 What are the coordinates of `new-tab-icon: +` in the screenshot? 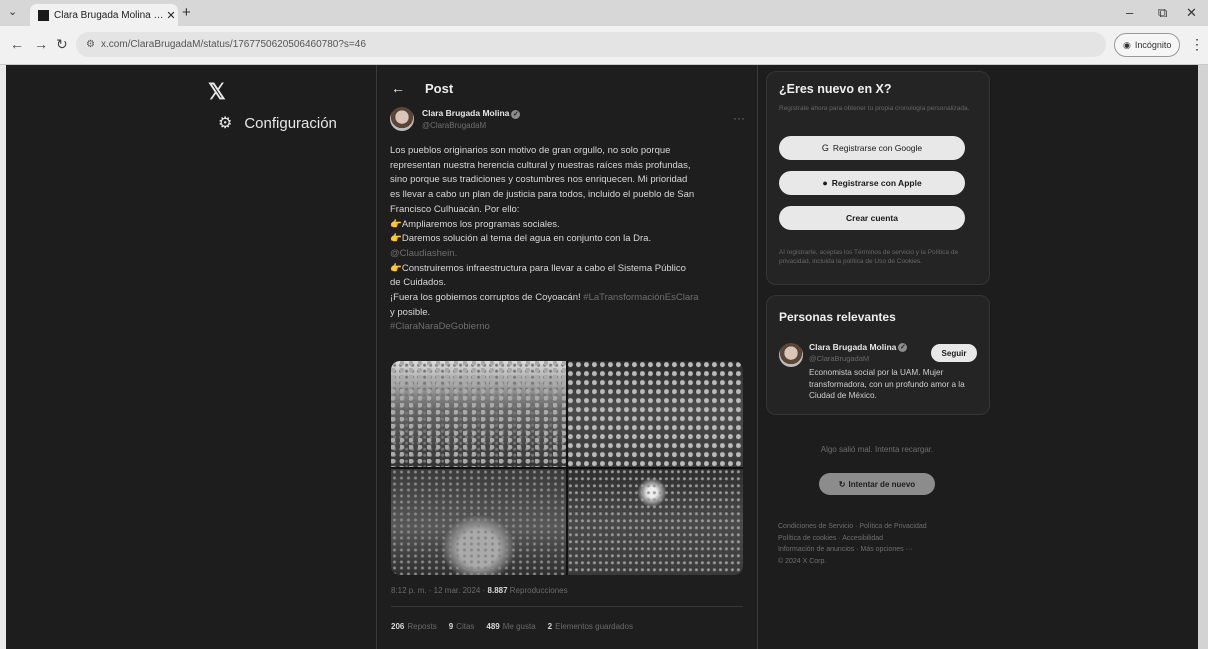 It's located at (186, 12).